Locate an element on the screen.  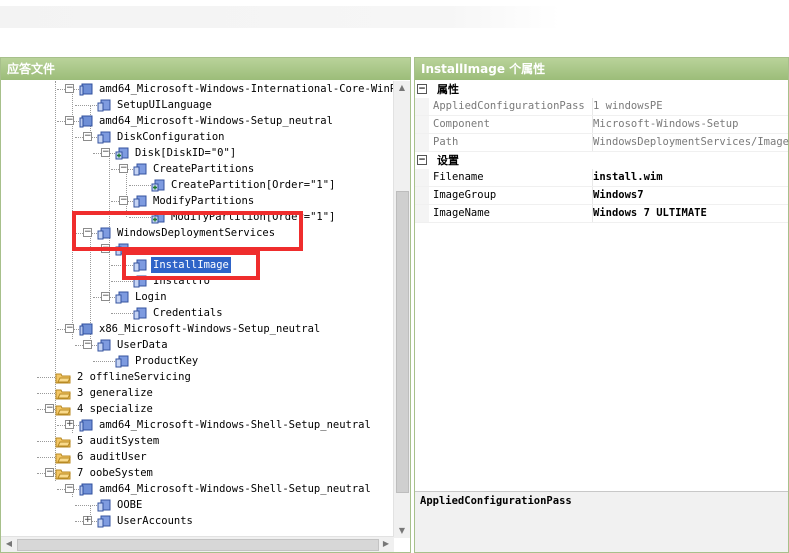
tree-node-label: ProductKey is located at coordinates (167, 361).